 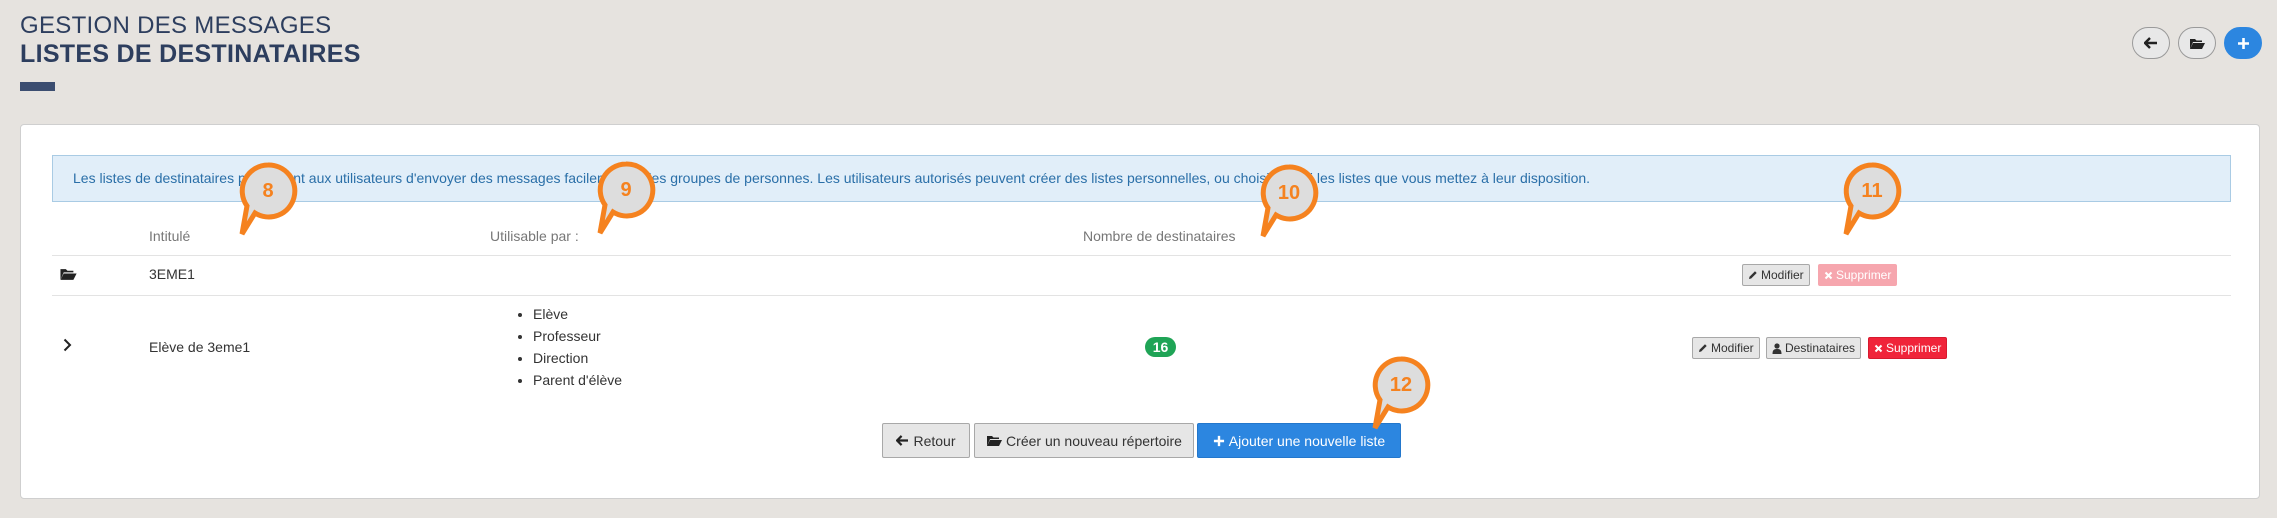 I want to click on callout-marker: 11, so click(x=1881, y=200).